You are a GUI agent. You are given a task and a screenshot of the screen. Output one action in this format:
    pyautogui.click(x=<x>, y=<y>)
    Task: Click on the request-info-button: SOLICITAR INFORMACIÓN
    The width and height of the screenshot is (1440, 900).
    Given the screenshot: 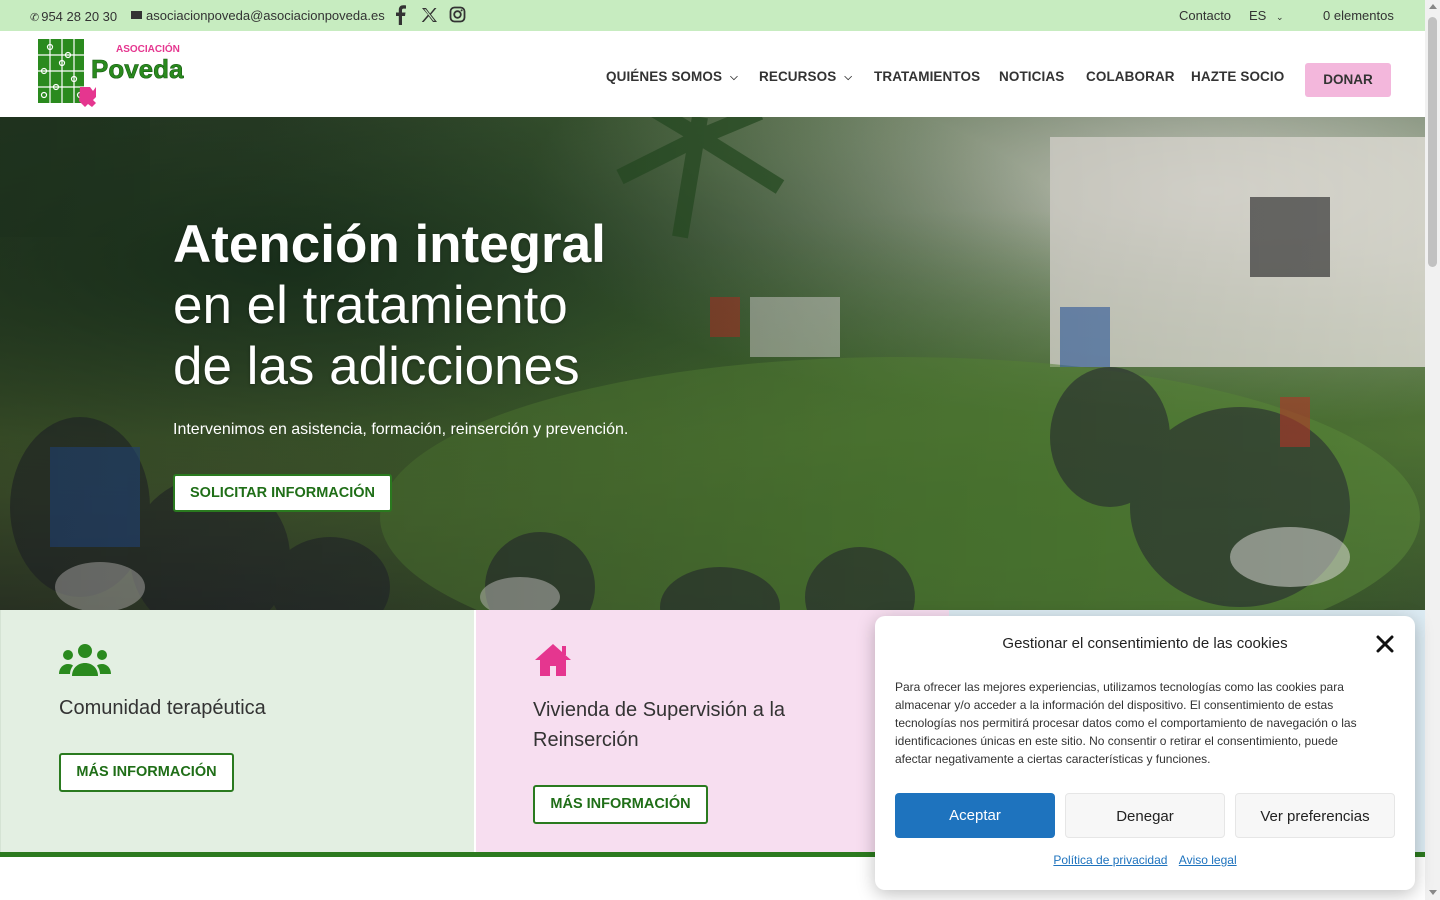 What is the action you would take?
    pyautogui.click(x=282, y=493)
    